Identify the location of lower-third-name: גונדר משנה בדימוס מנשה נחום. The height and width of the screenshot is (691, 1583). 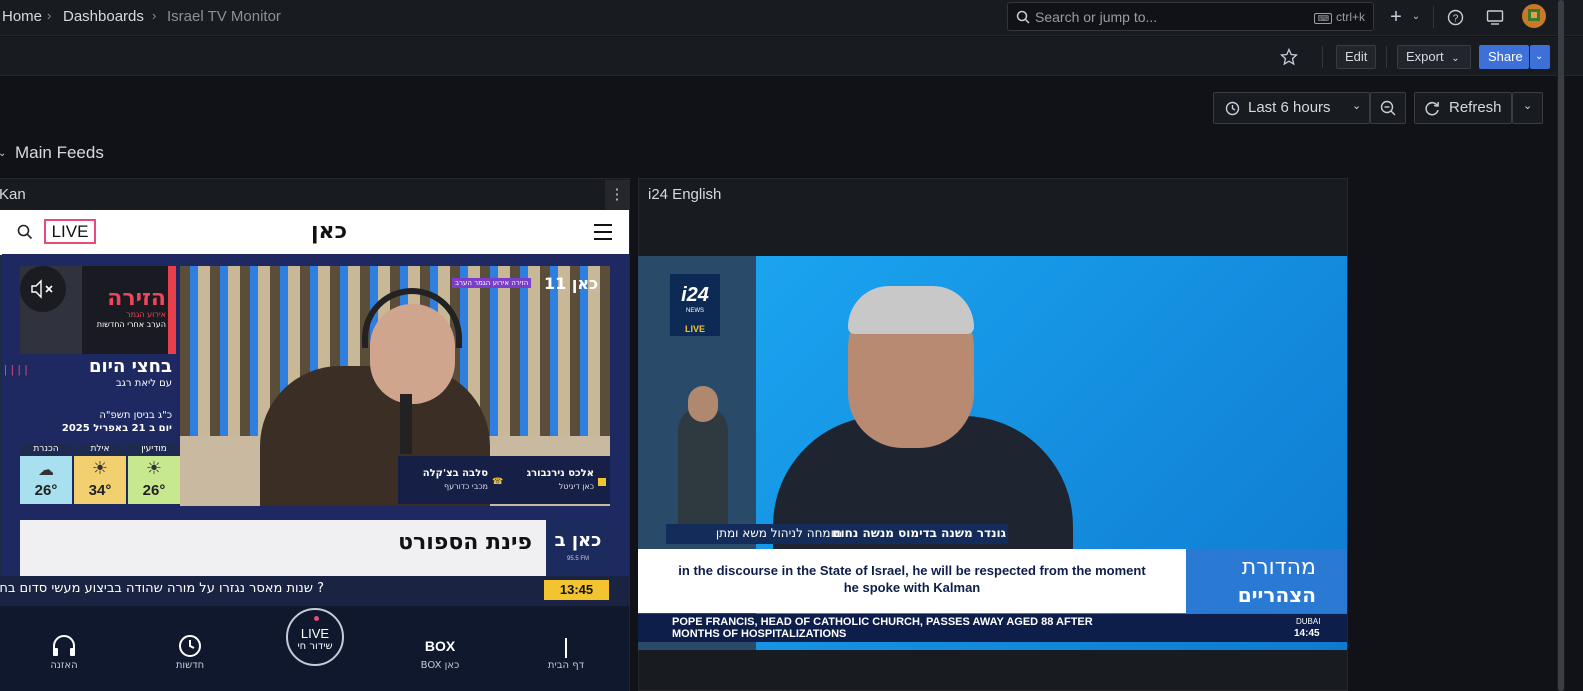
(919, 533).